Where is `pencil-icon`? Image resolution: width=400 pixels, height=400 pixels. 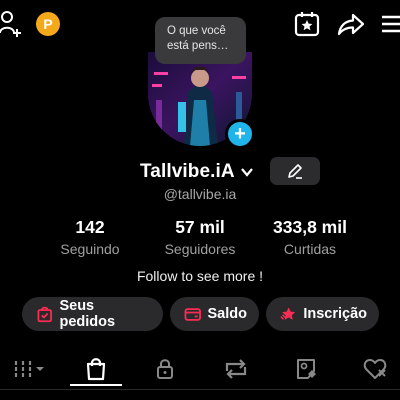
pencil-icon is located at coordinates (295, 171).